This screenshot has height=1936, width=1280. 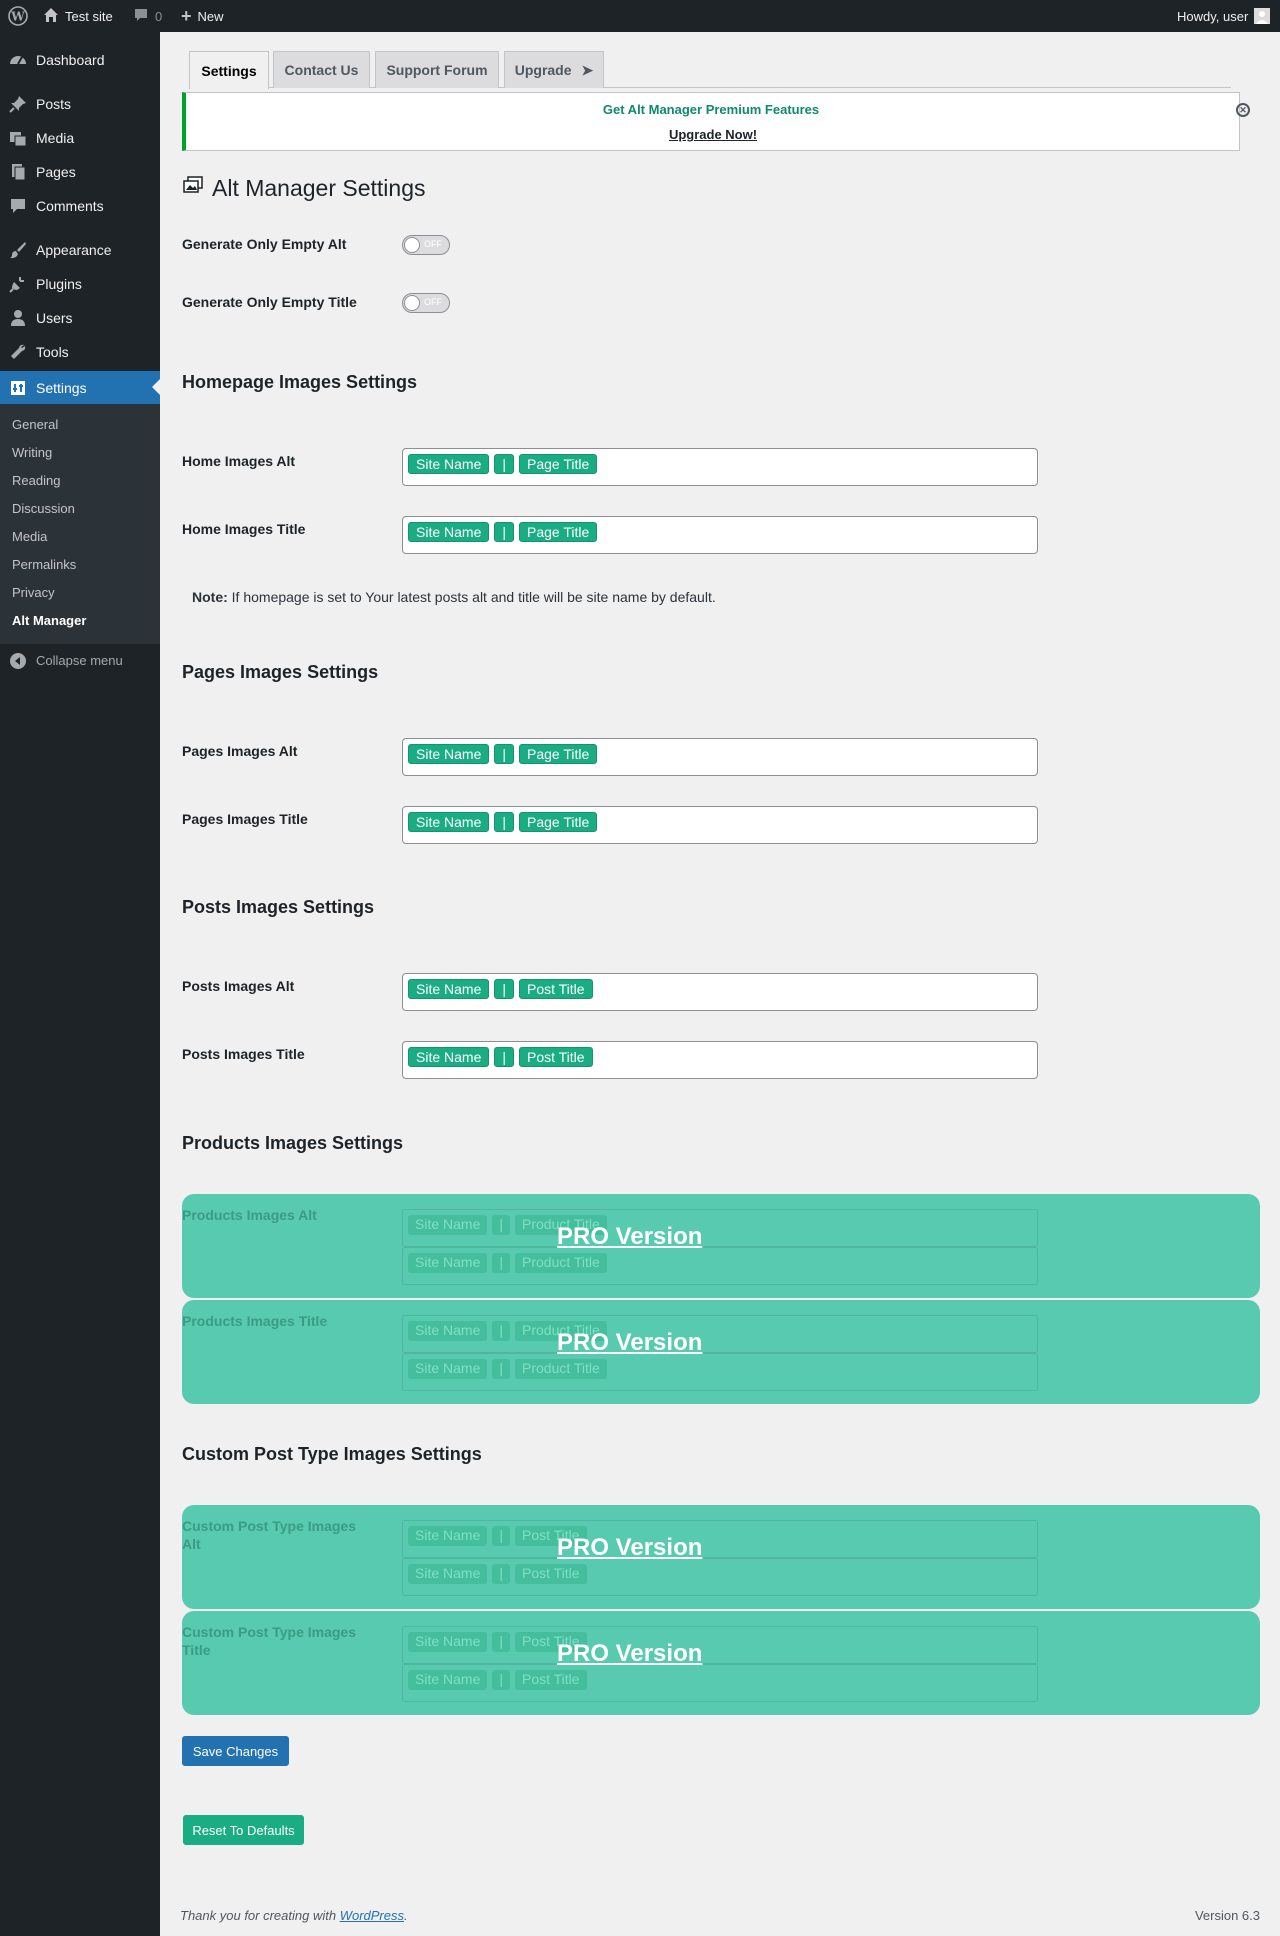 What do you see at coordinates (80, 206) in the screenshot?
I see `menu-item-comments: Comments` at bounding box center [80, 206].